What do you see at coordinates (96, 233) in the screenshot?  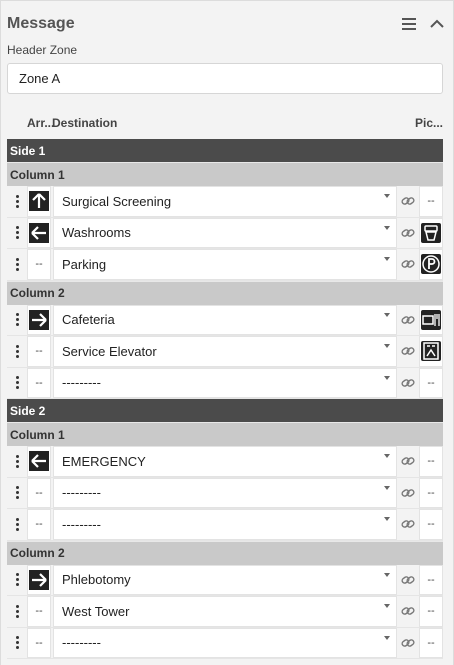 I see `destination-text: Washrooms` at bounding box center [96, 233].